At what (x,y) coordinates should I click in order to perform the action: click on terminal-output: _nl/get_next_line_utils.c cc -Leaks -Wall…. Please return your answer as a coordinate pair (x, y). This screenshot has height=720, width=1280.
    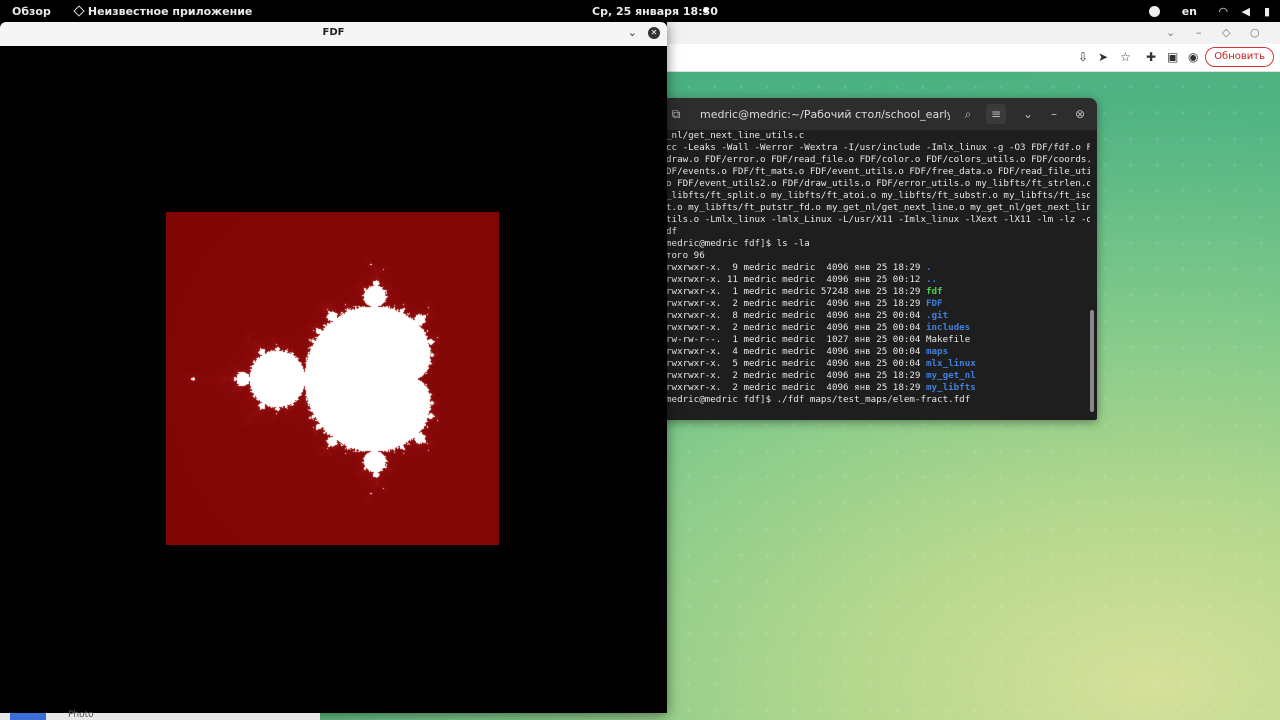
    Looking at the image, I should click on (878, 274).